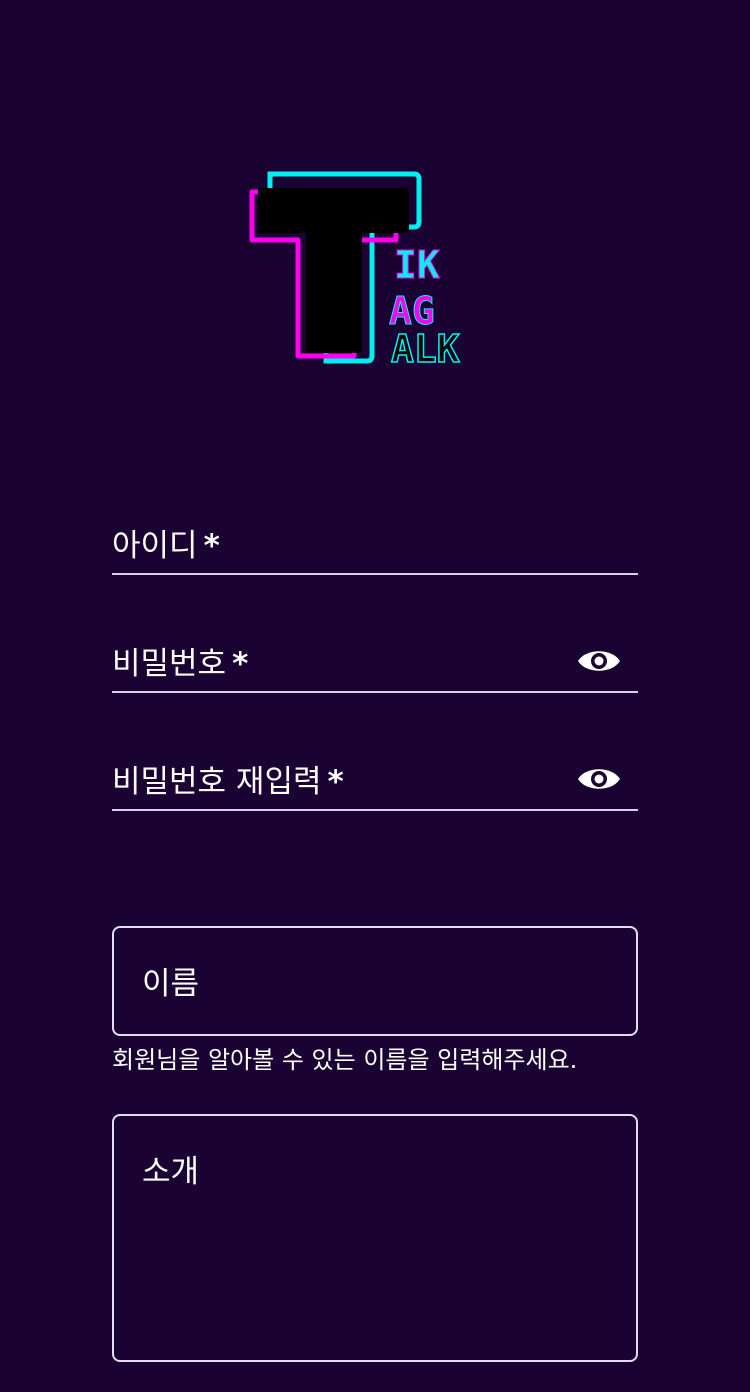 This screenshot has height=1392, width=750. Describe the element at coordinates (355, 270) in the screenshot. I see `tiktagtalk-logo: IK AG ALK` at that location.